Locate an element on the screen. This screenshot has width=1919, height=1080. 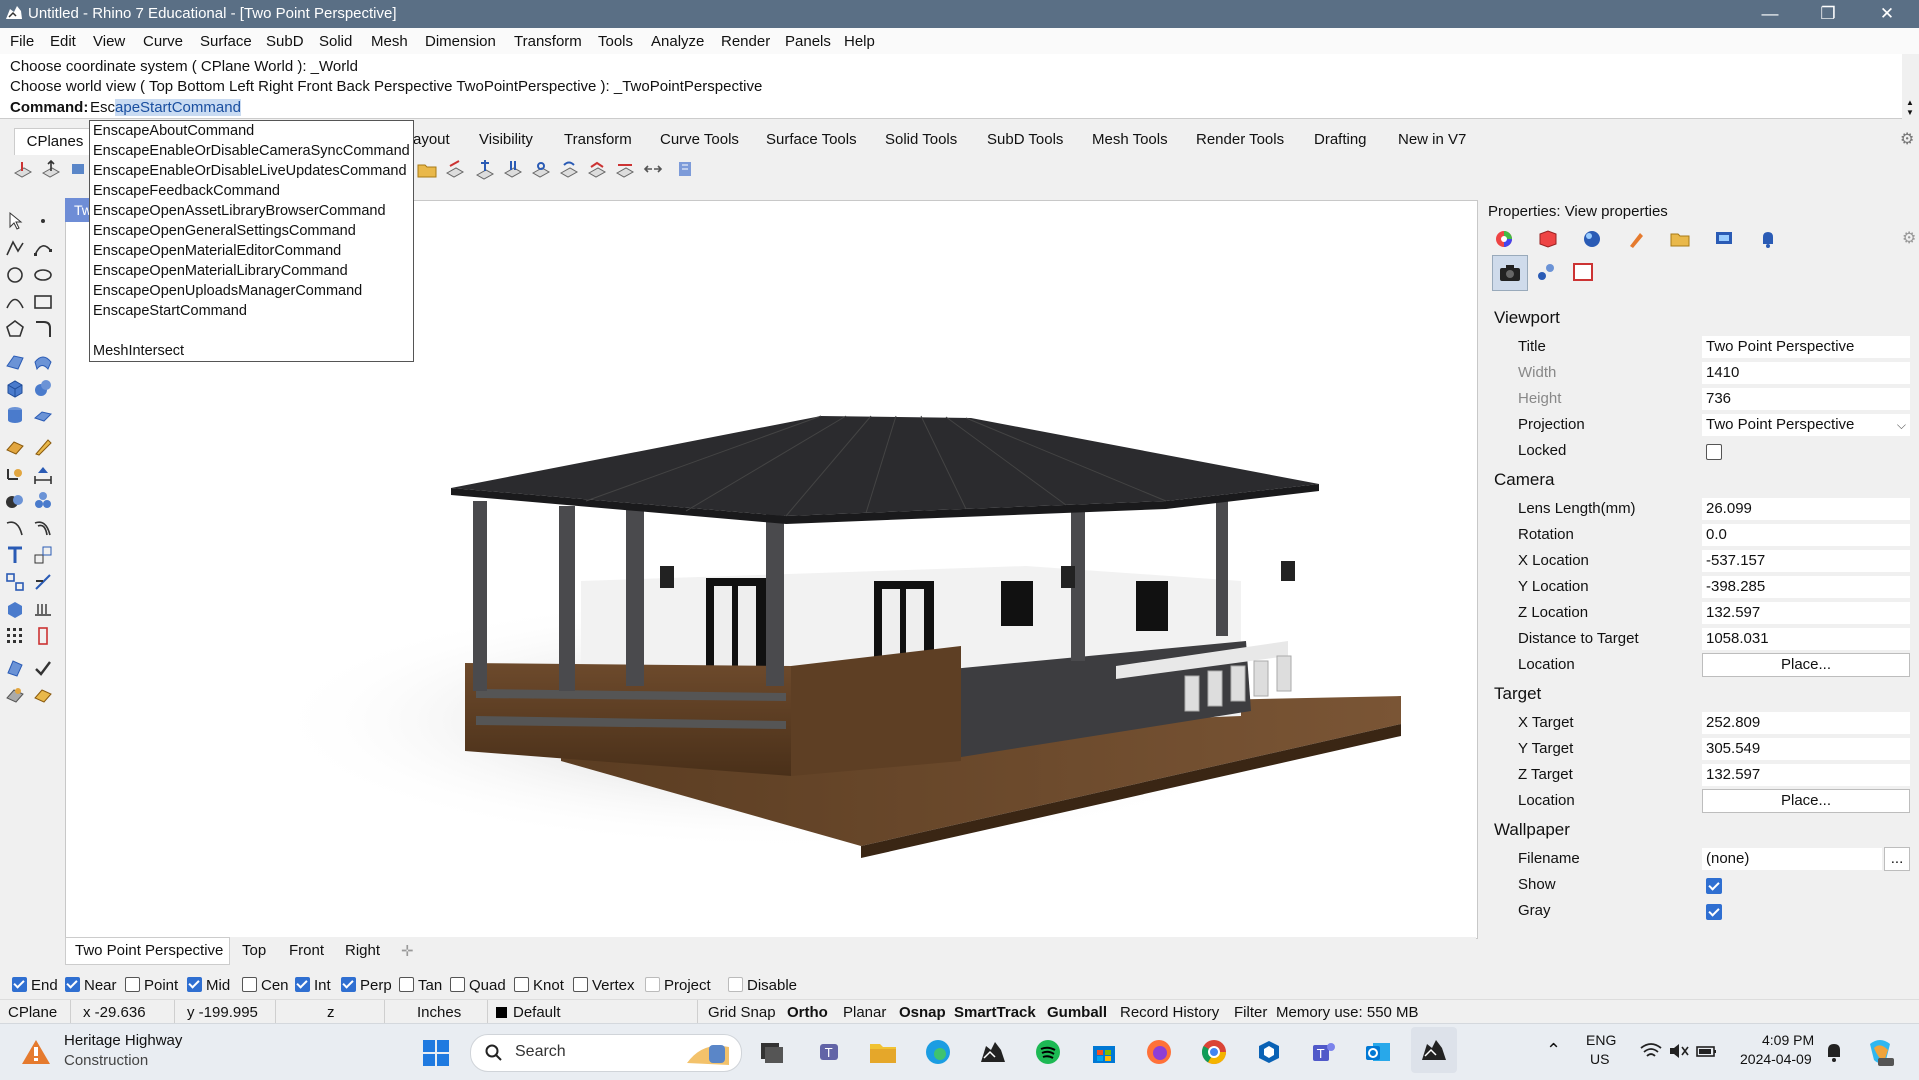
rectangle-icon is located at coordinates (43, 302).